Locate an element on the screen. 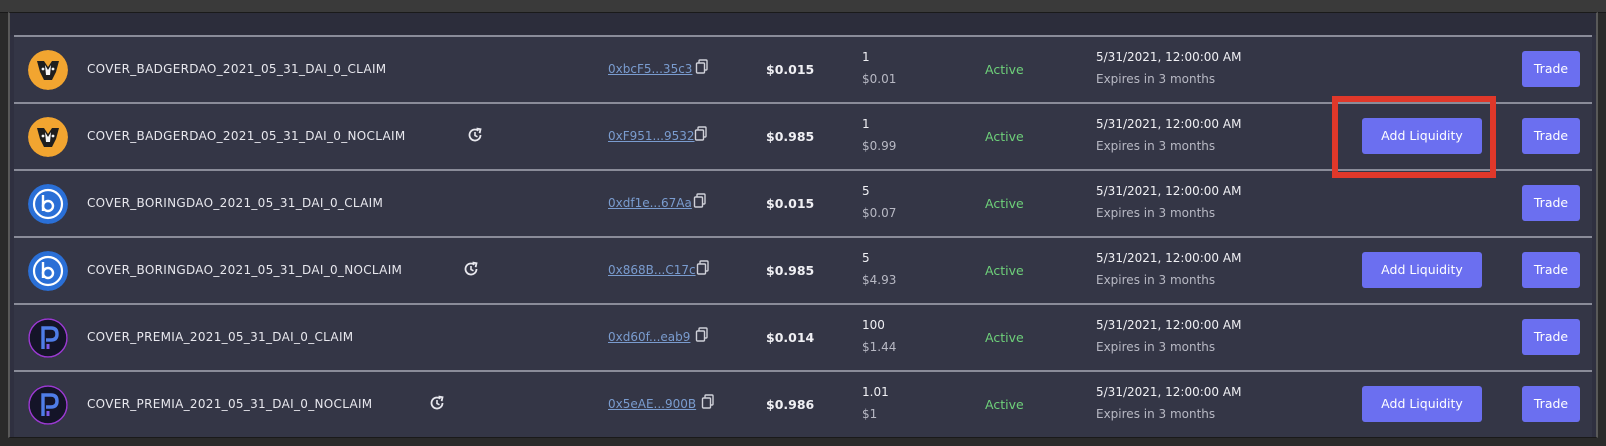 The width and height of the screenshot is (1606, 446). table-header-strip is located at coordinates (803, 24).